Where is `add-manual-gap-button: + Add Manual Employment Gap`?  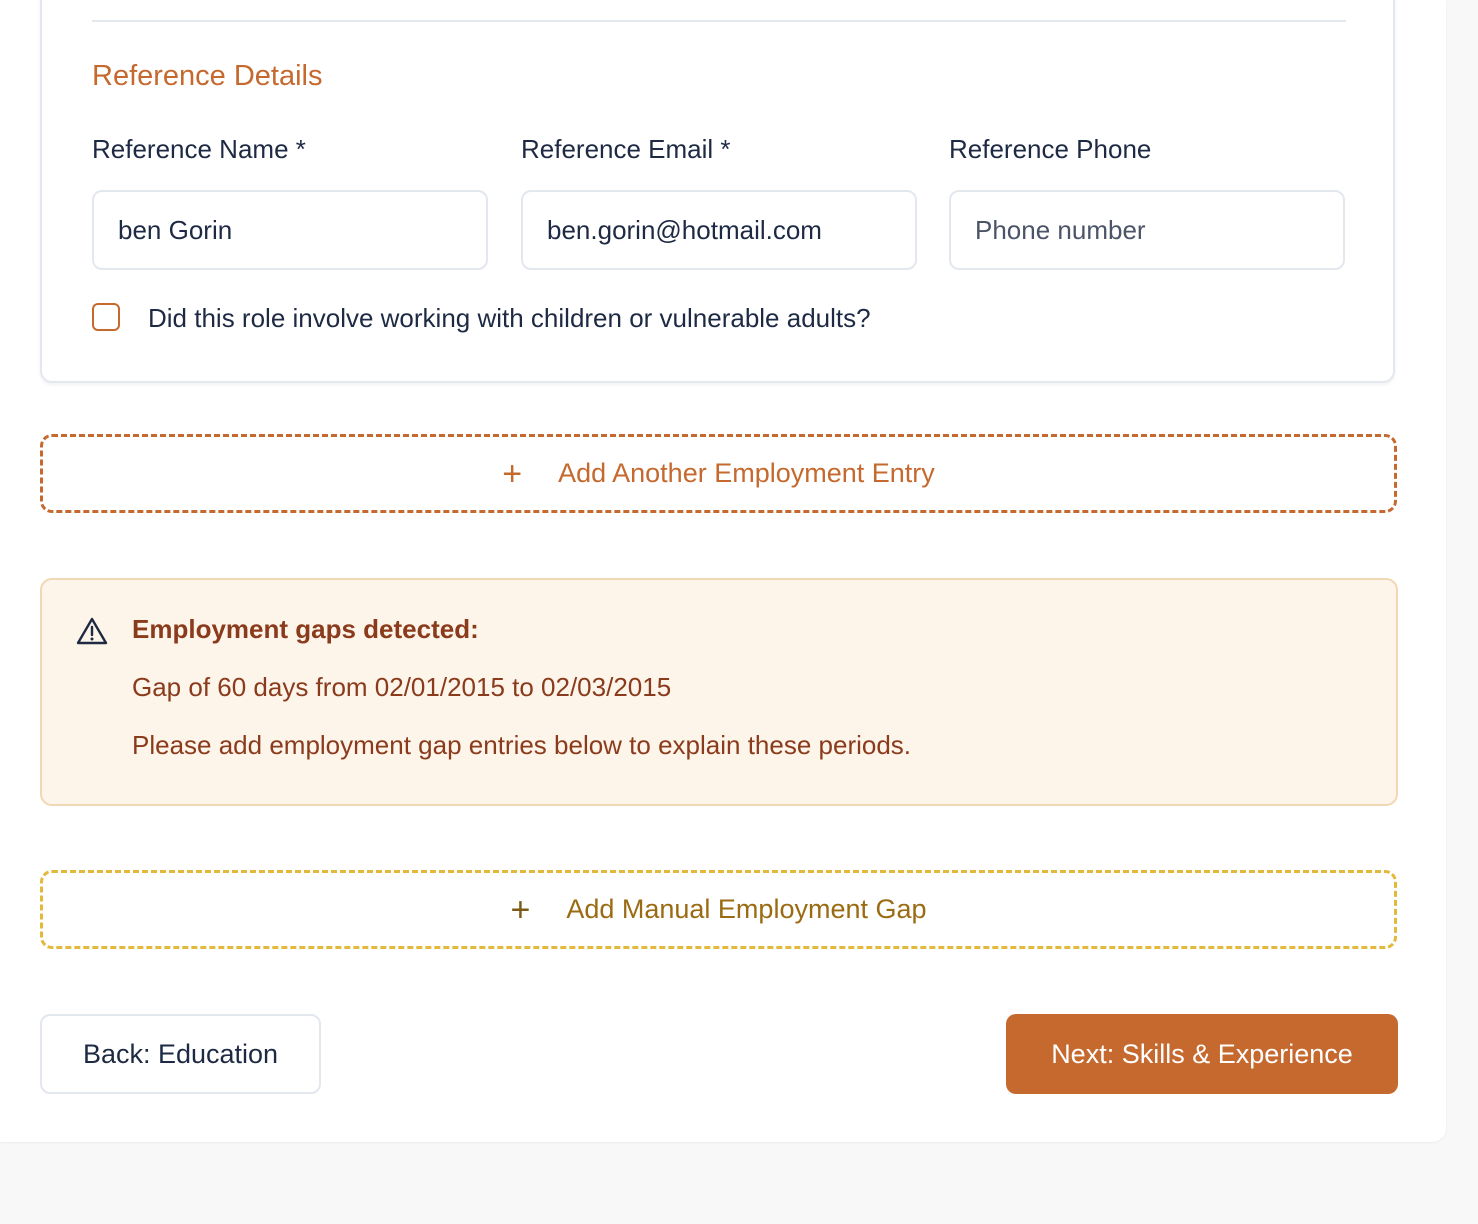
add-manual-gap-button: + Add Manual Employment Gap is located at coordinates (718, 909).